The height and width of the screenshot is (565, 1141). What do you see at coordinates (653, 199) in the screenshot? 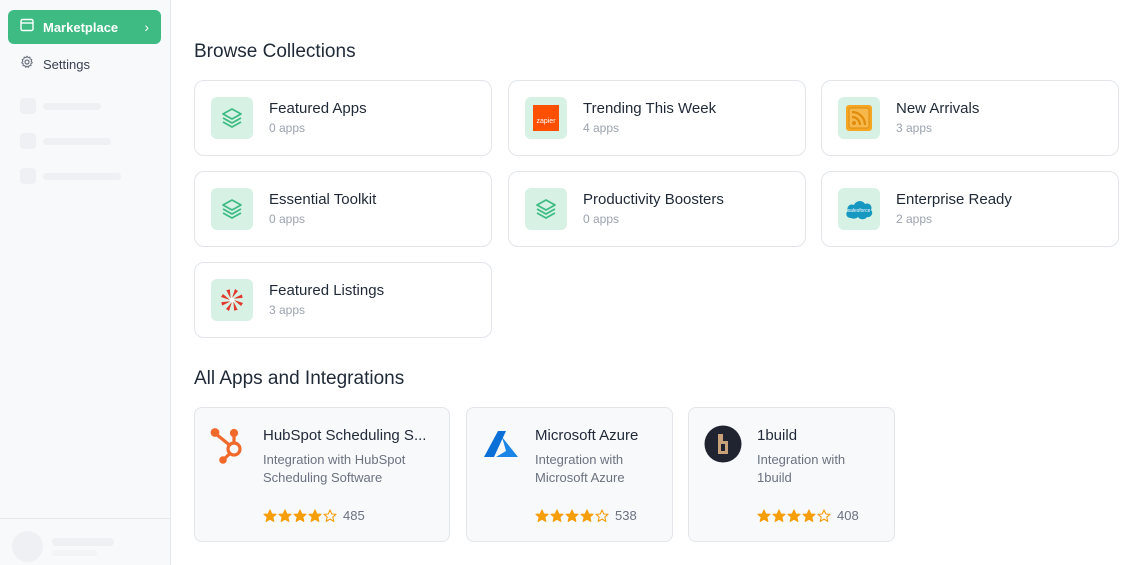
I see `collection-name: Productivity Boosters` at bounding box center [653, 199].